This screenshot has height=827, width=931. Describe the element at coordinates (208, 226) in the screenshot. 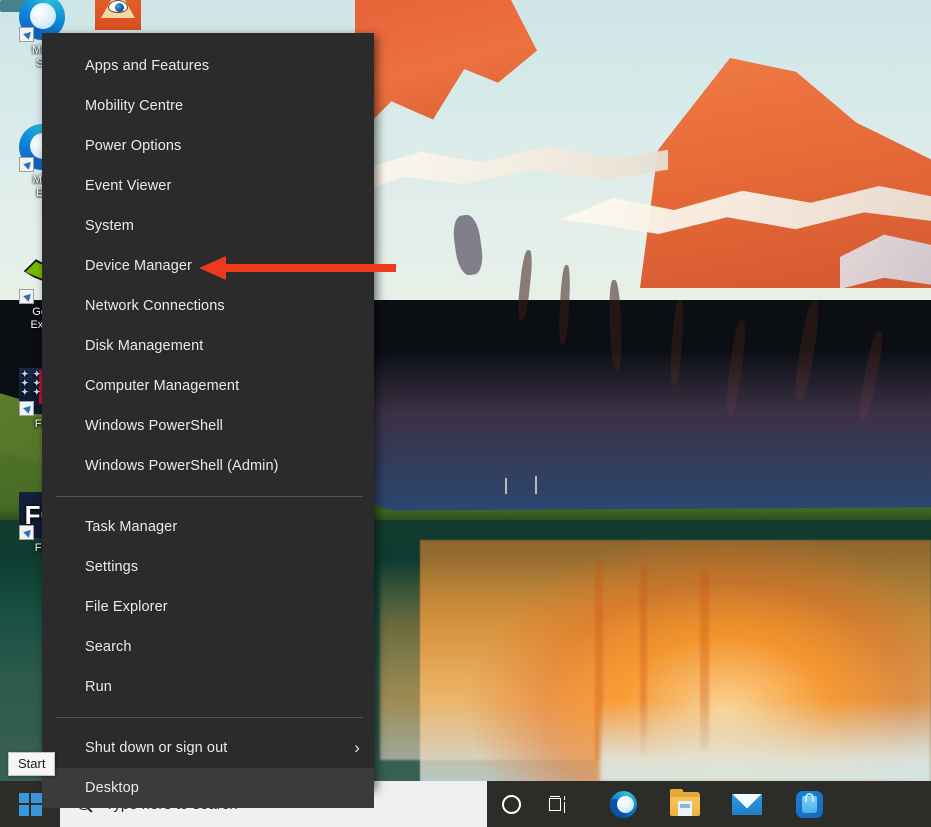

I see `menu-item-system: System` at that location.